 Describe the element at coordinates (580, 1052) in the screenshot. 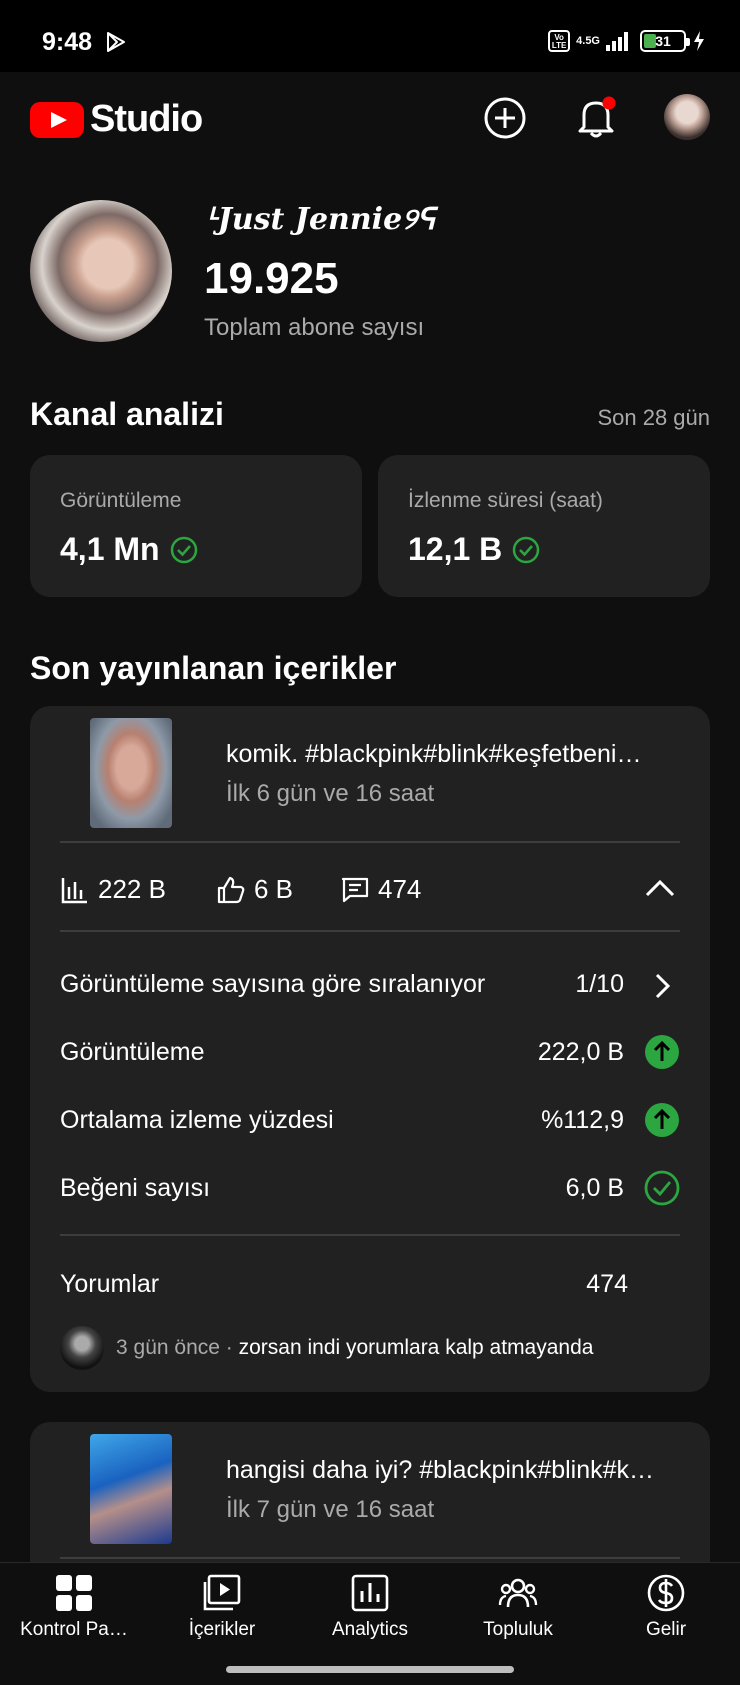

I see `views-row-value: 222,0 B` at that location.